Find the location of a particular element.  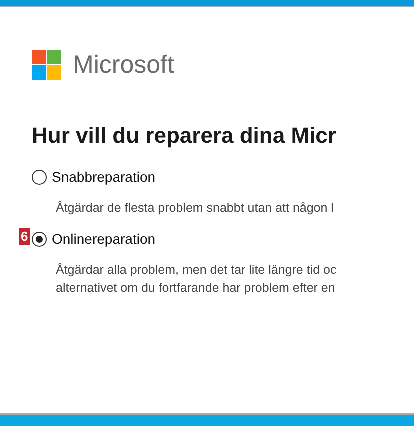

option-label: Onlinereparation is located at coordinates (104, 239).